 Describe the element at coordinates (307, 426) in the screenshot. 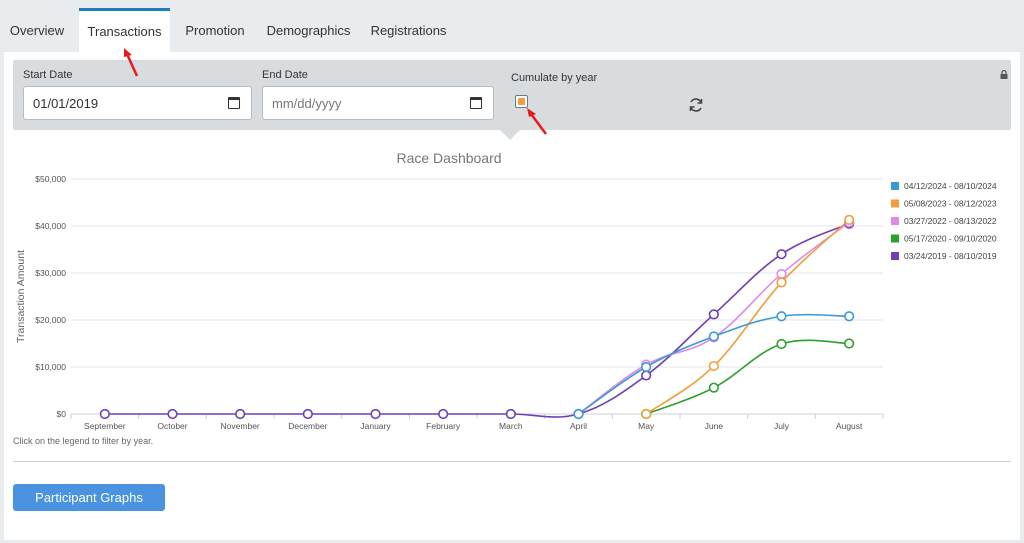

I see `x-tick-label: December` at that location.